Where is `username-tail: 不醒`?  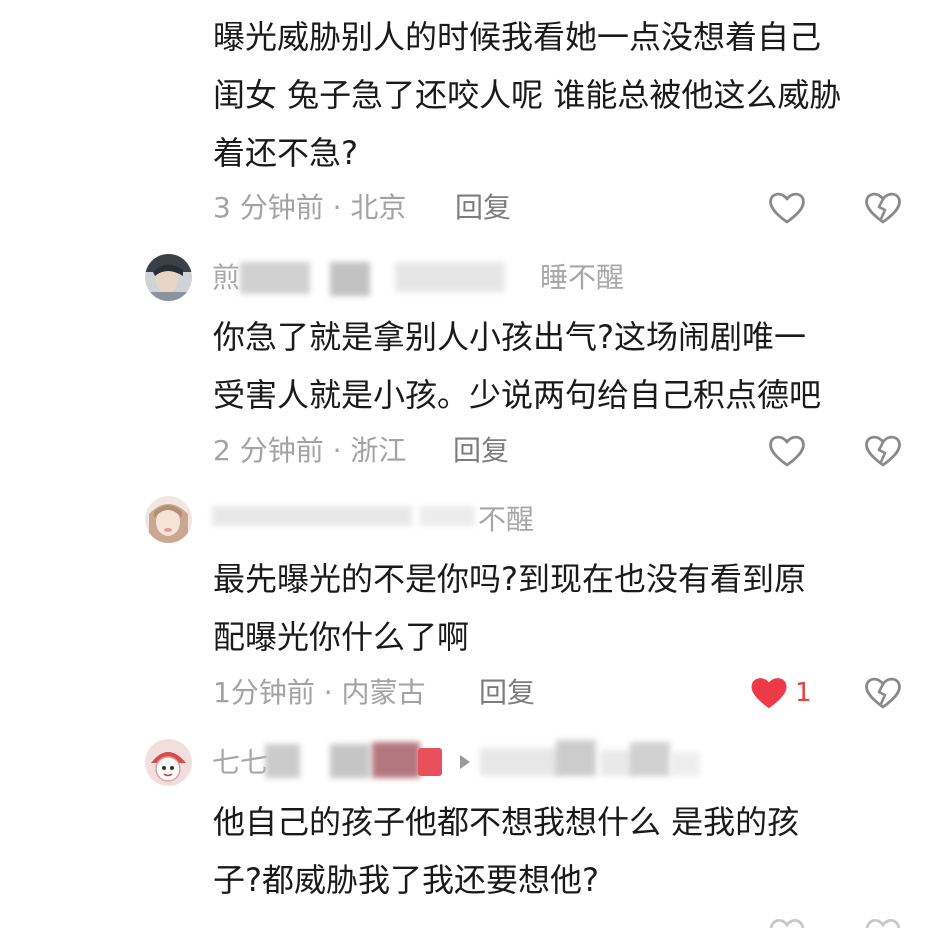
username-tail: 不醒 is located at coordinates (506, 519).